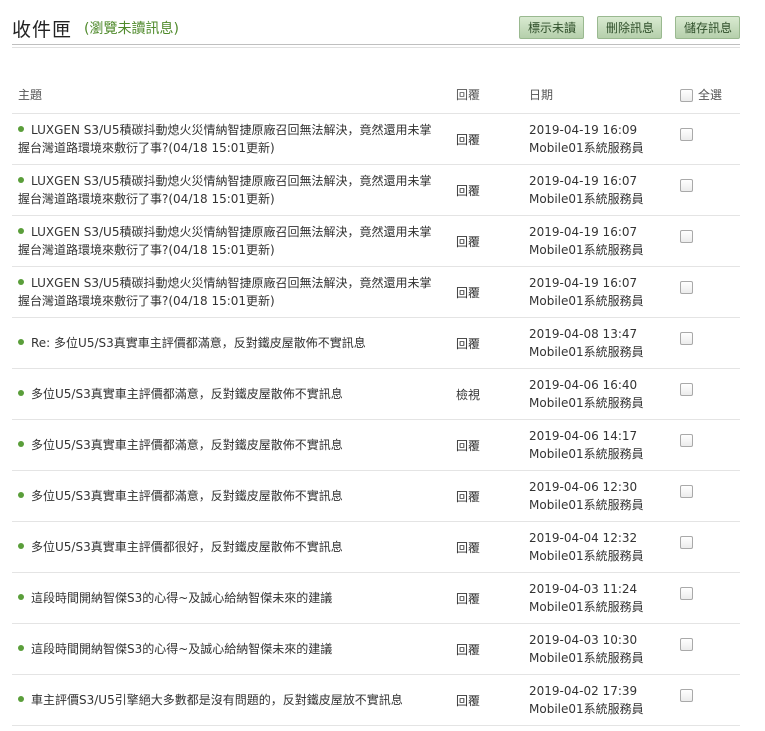  I want to click on view-unread-link: (瀏覽未讀訊息), so click(131, 28).